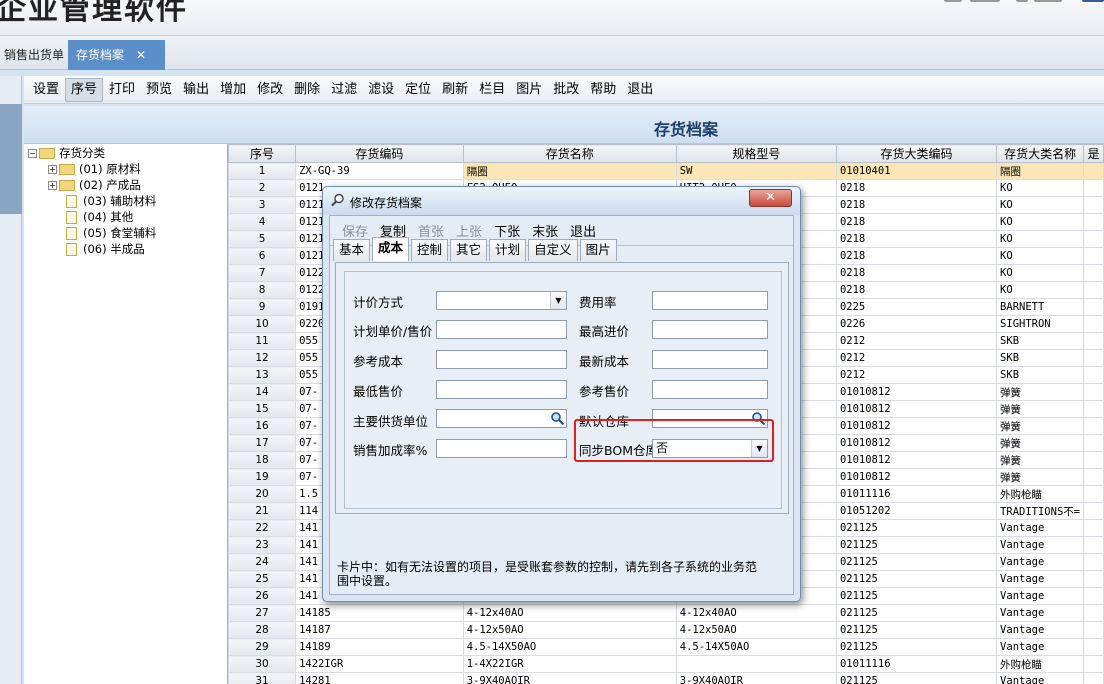 This screenshot has height=684, width=1104. I want to click on table-cell: ZX-GQ-39, so click(379, 171).